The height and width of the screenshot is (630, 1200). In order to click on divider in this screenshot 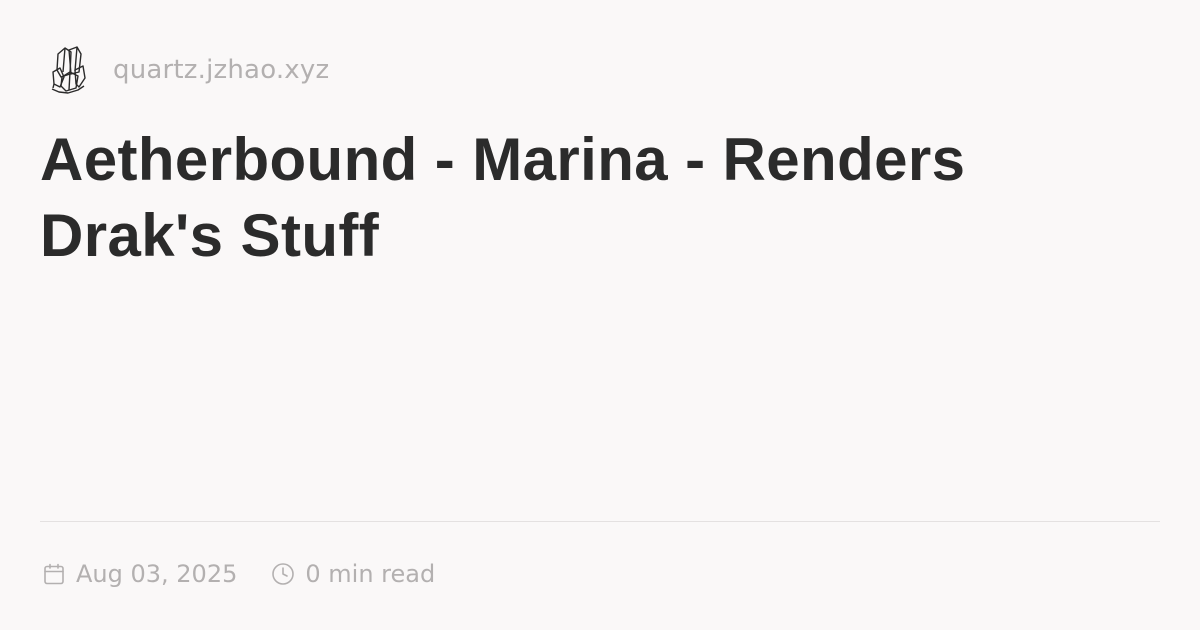, I will do `click(600, 521)`.